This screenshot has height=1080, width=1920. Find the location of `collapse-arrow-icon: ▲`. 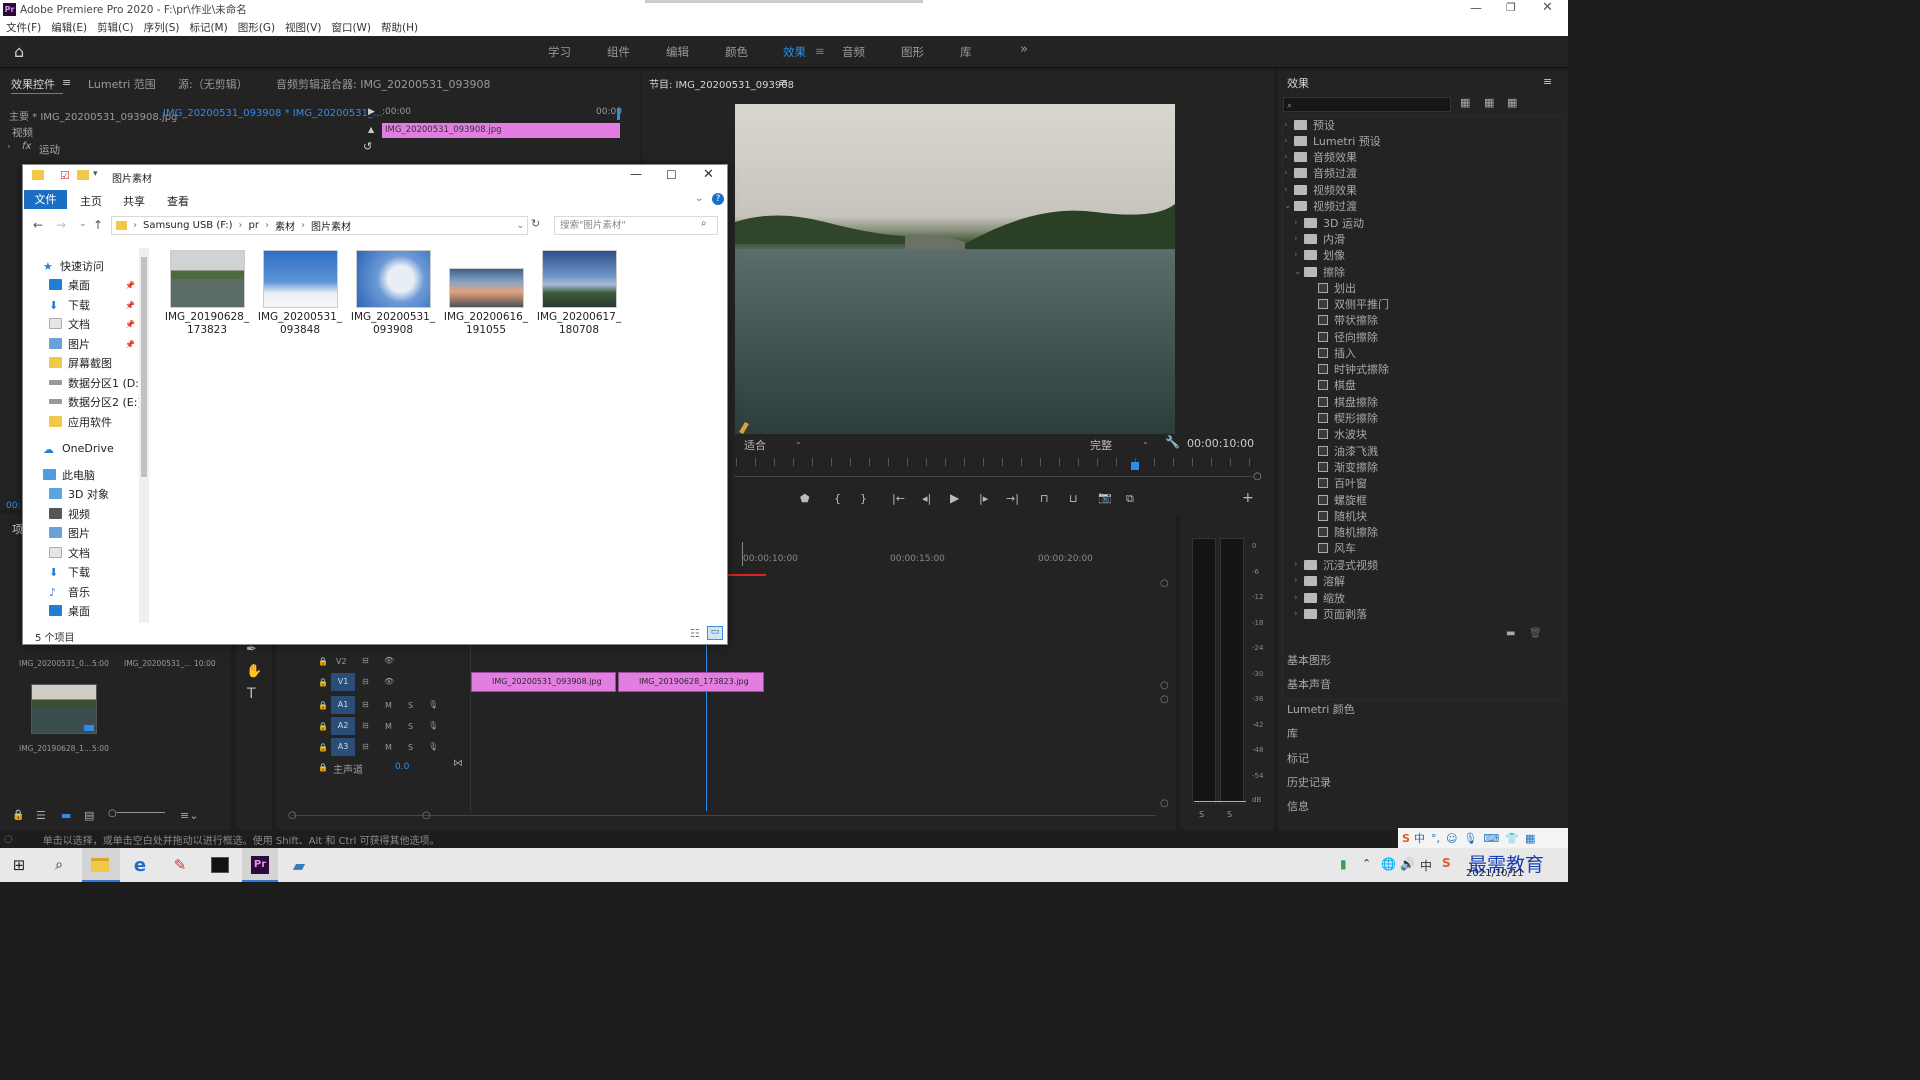

collapse-arrow-icon: ▲ is located at coordinates (371, 129).